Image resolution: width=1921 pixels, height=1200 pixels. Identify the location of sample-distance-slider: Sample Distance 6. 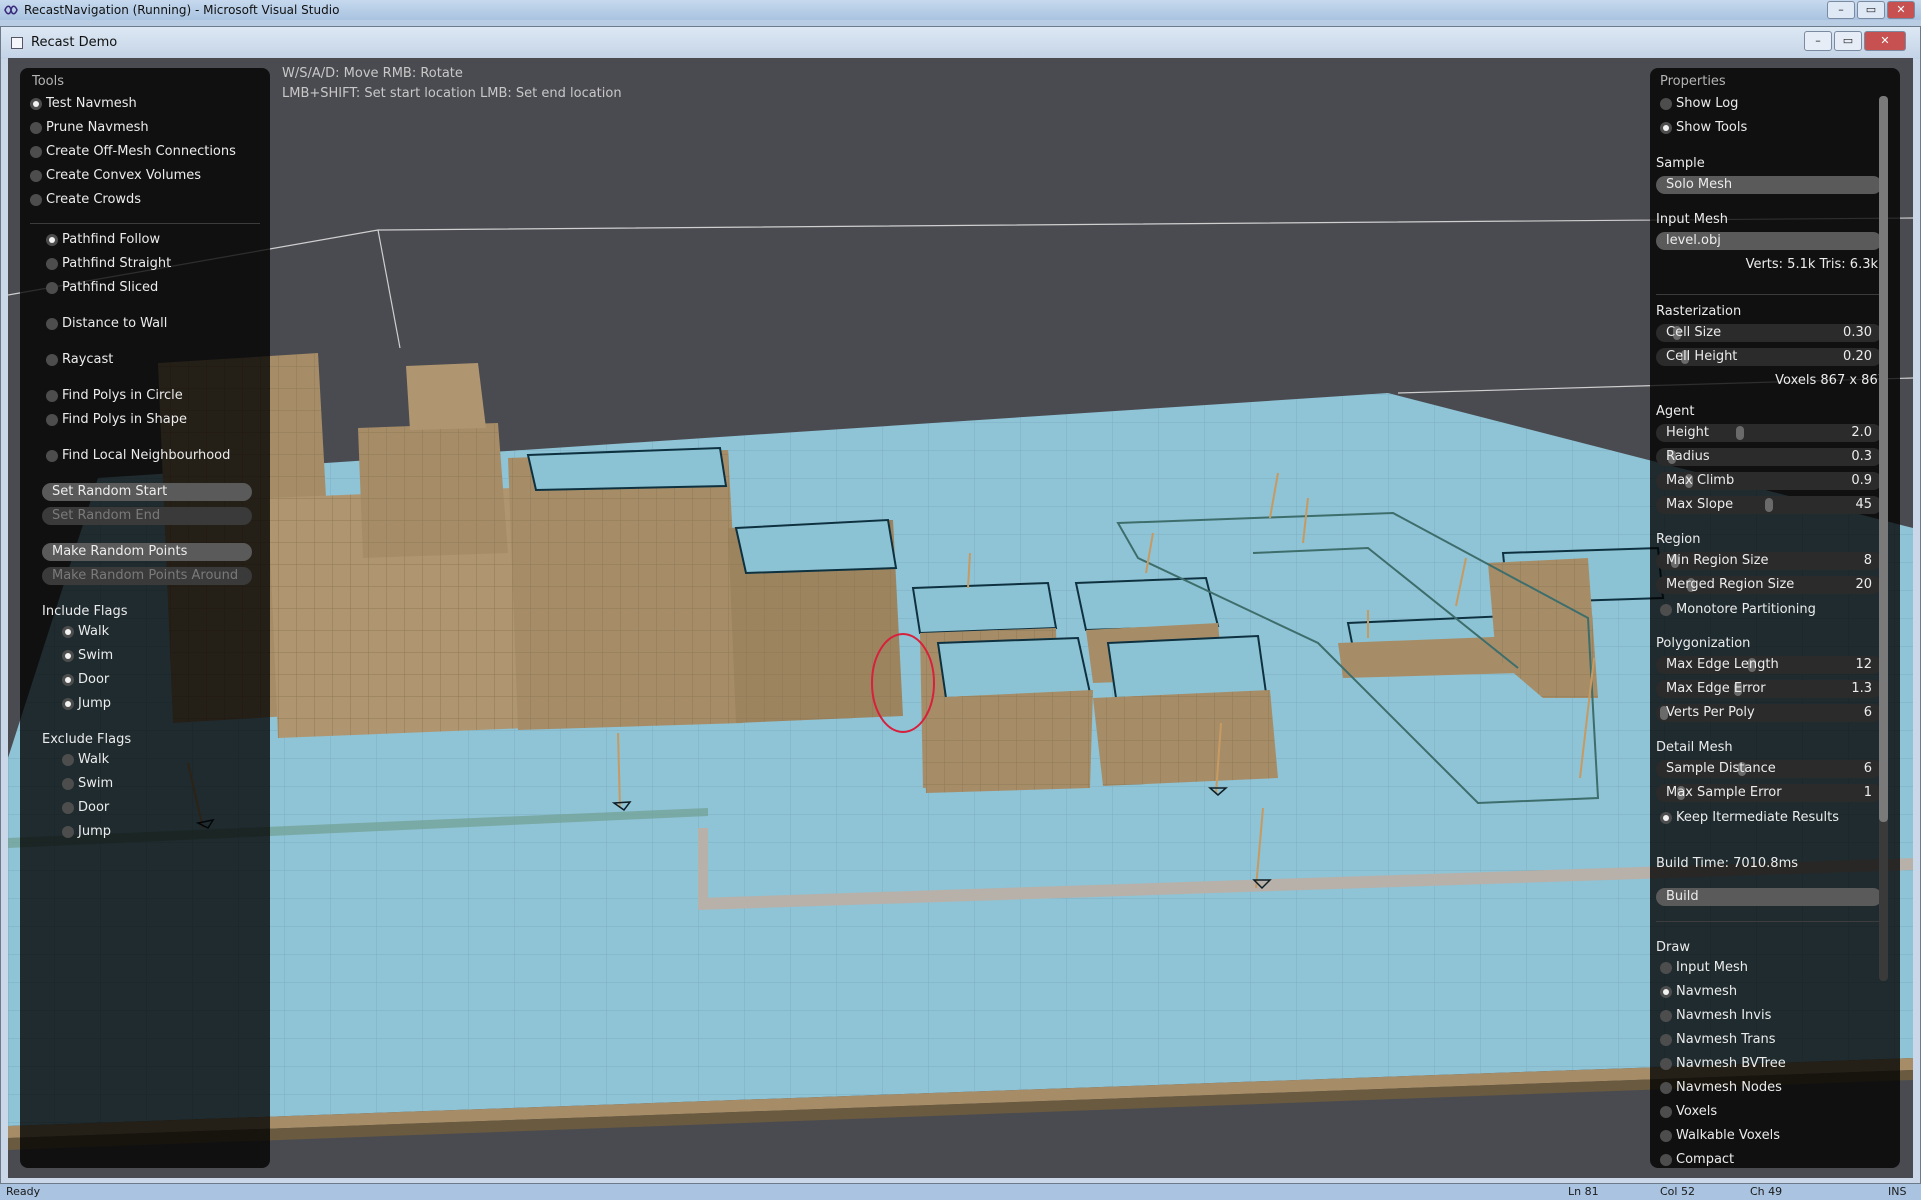
(1769, 769).